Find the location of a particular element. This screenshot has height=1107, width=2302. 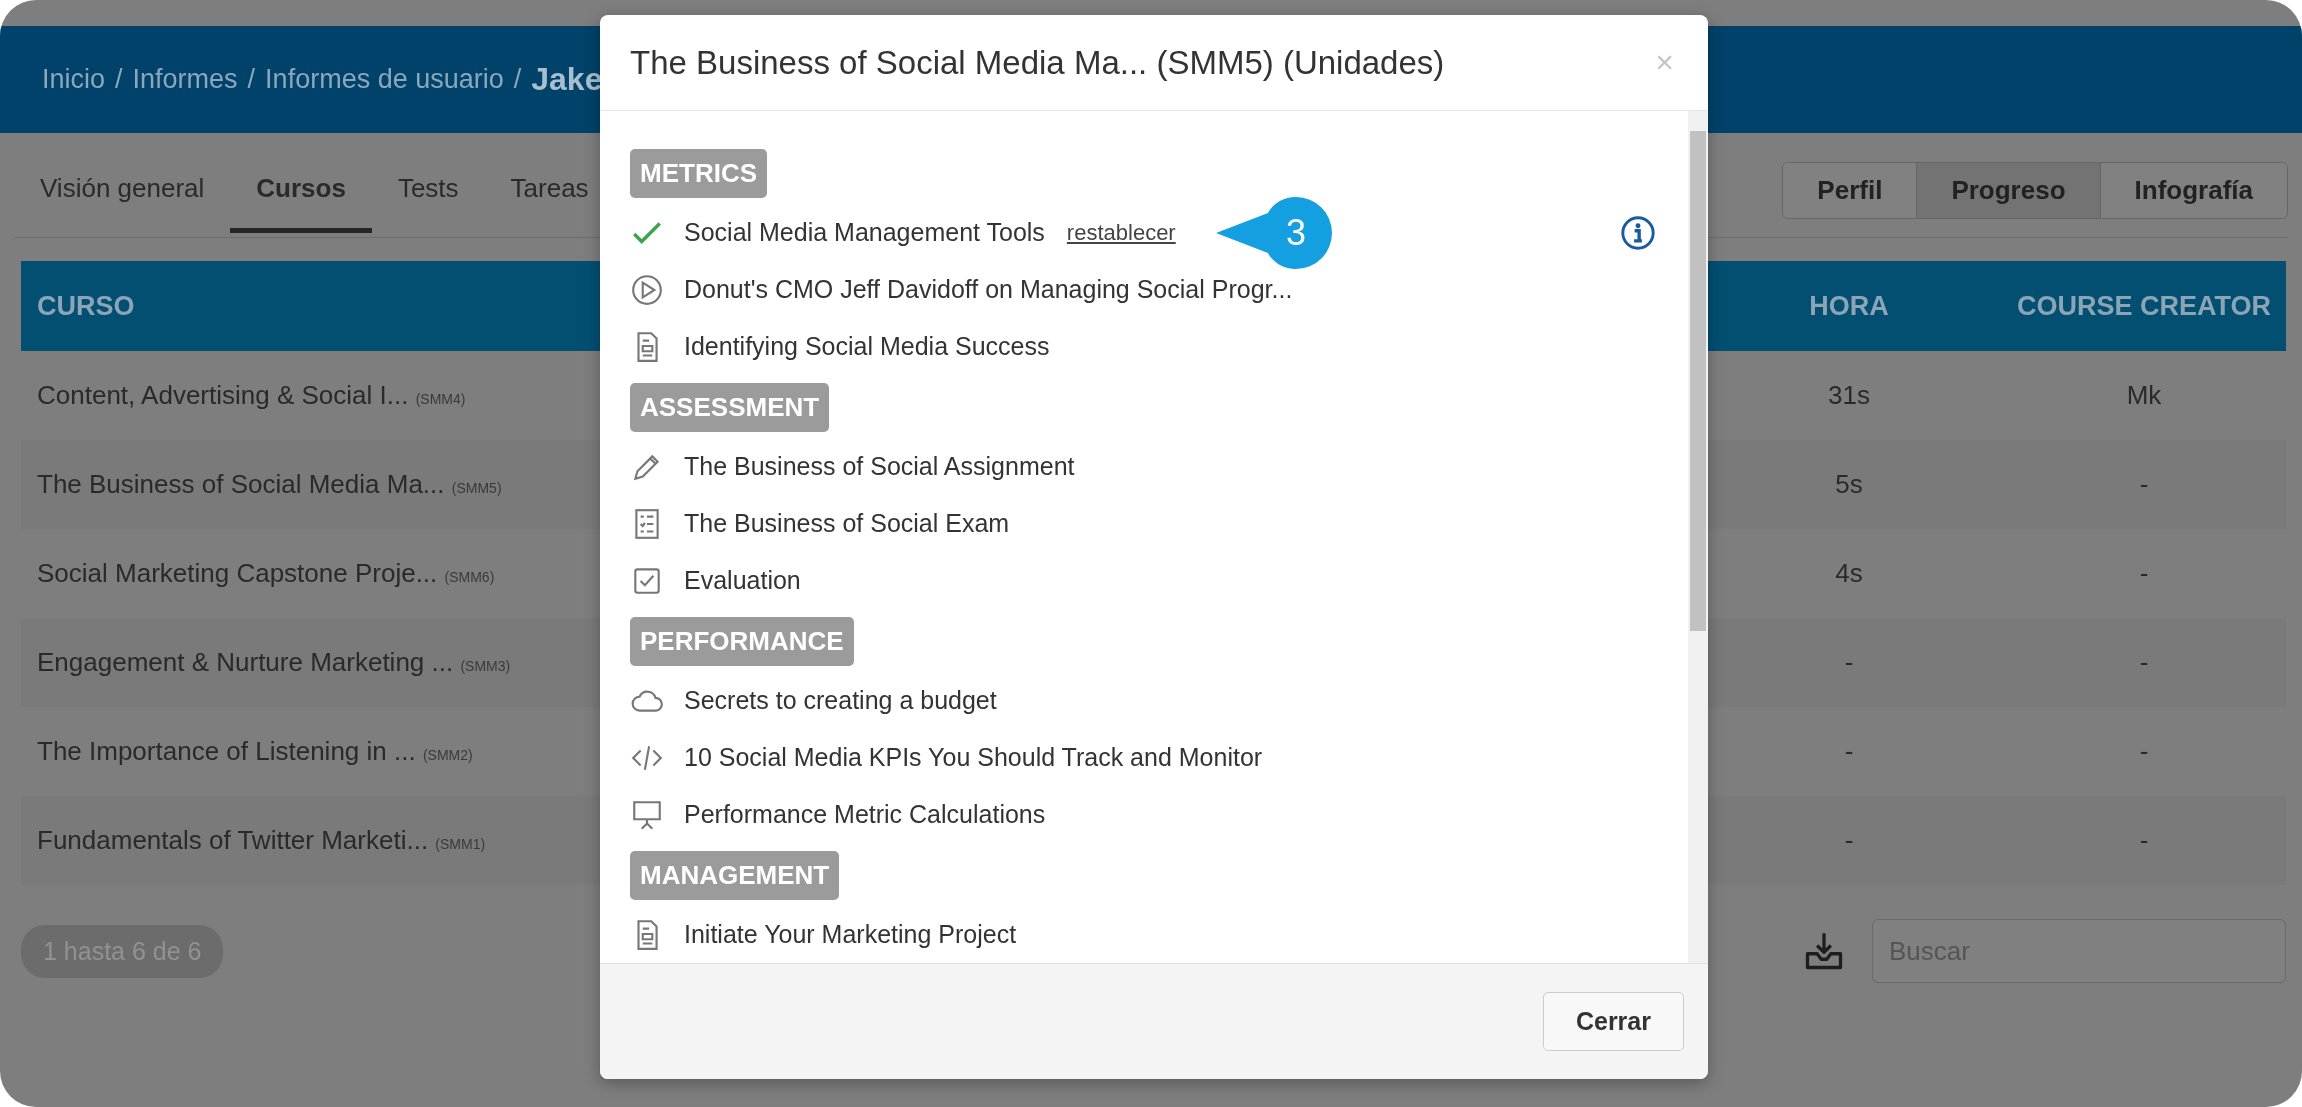

unit-title: Secrets to creating a budget is located at coordinates (840, 700).